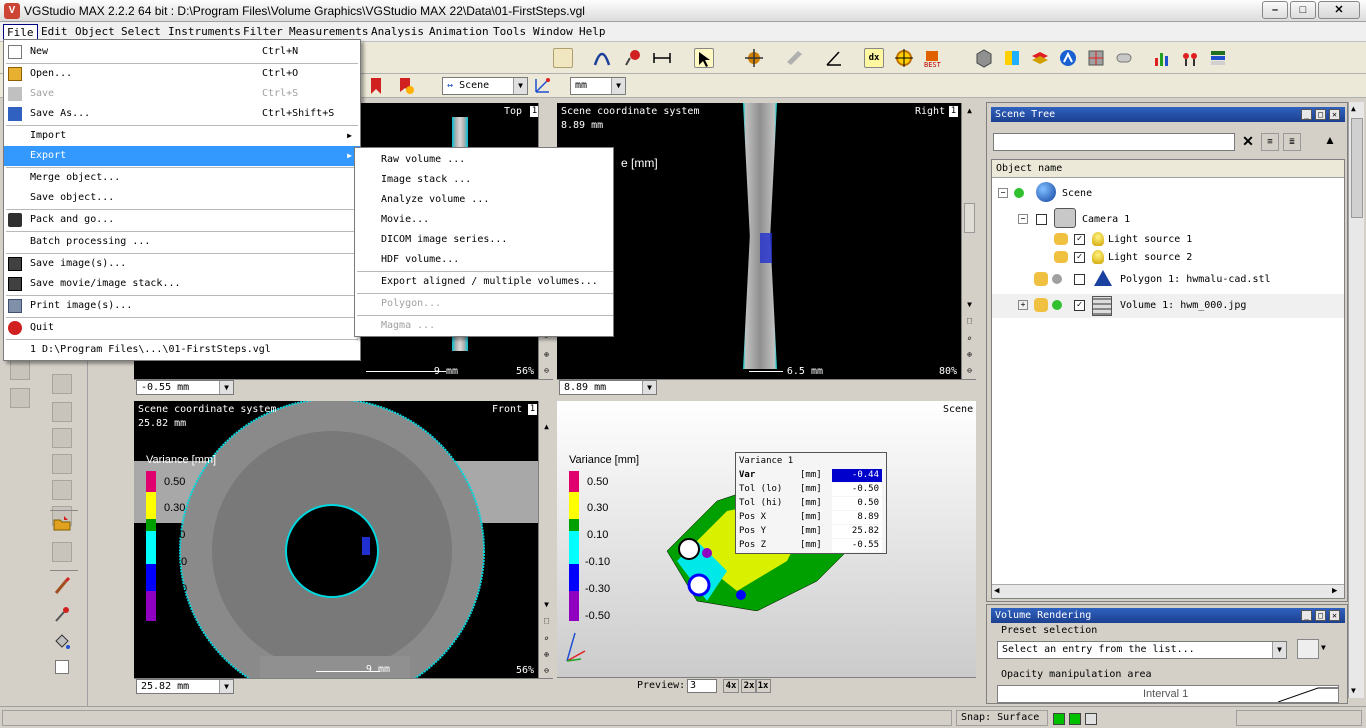 Image resolution: width=1366 pixels, height=728 pixels. What do you see at coordinates (1339, 10) in the screenshot?
I see `close-button: ✕` at bounding box center [1339, 10].